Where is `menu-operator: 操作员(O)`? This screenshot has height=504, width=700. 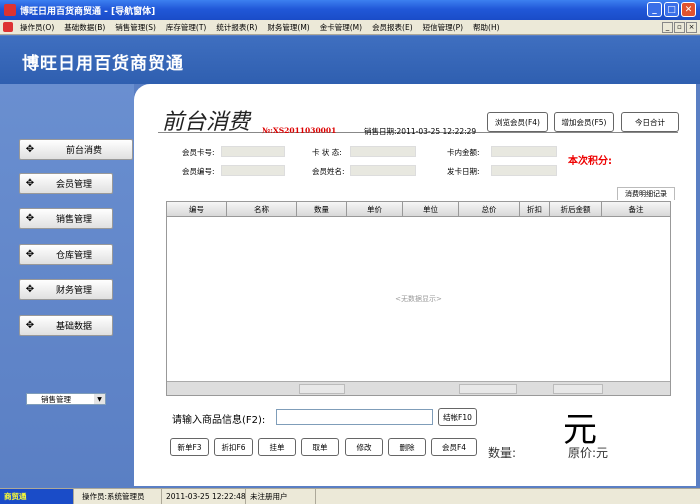
menu-operator: 操作员(O) is located at coordinates (37, 27).